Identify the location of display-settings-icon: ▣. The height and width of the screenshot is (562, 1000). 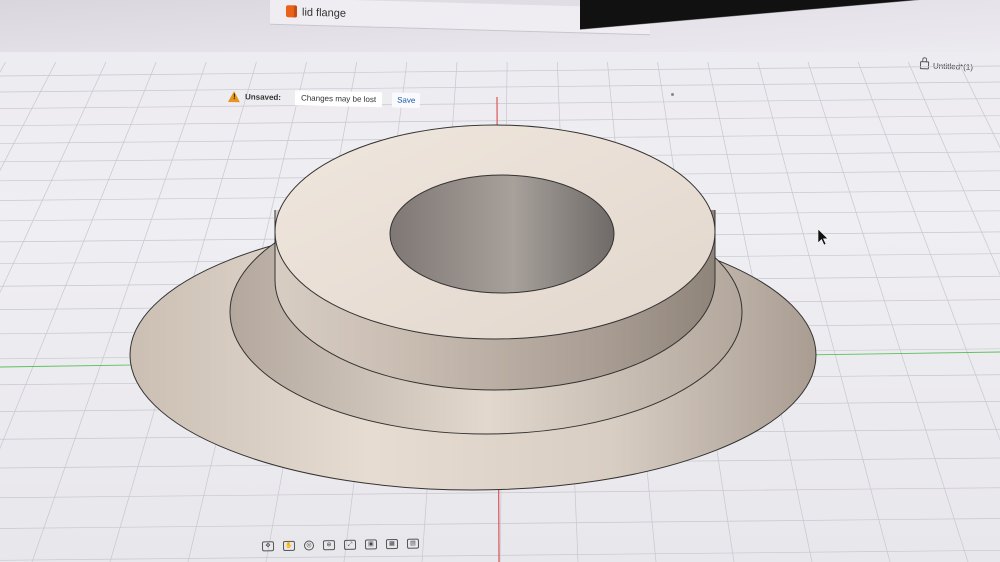
(371, 544).